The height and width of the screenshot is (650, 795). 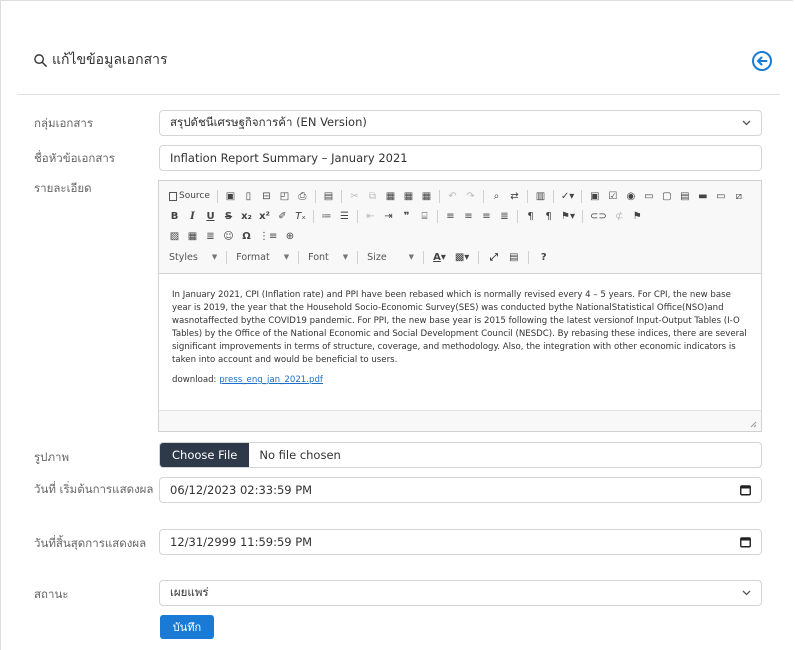 What do you see at coordinates (268, 122) in the screenshot?
I see `group-select-value: สรุปดัชนีเศรษฐกิจการค้า (EN Version)` at bounding box center [268, 122].